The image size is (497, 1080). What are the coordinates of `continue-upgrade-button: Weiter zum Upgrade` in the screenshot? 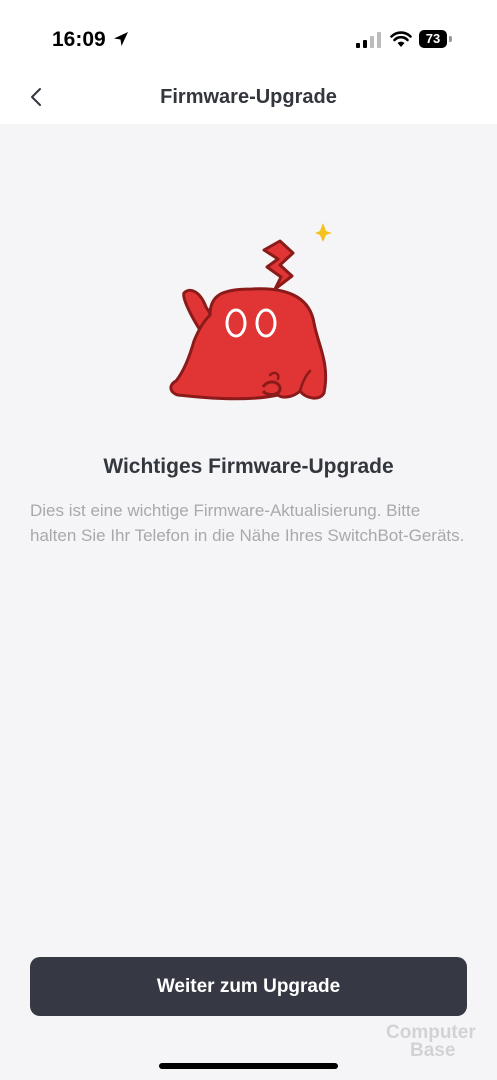 It's located at (248, 986).